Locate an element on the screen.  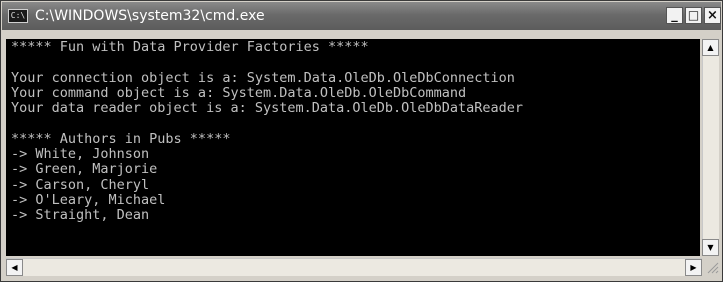
resize-grip-icon is located at coordinates (711, 267).